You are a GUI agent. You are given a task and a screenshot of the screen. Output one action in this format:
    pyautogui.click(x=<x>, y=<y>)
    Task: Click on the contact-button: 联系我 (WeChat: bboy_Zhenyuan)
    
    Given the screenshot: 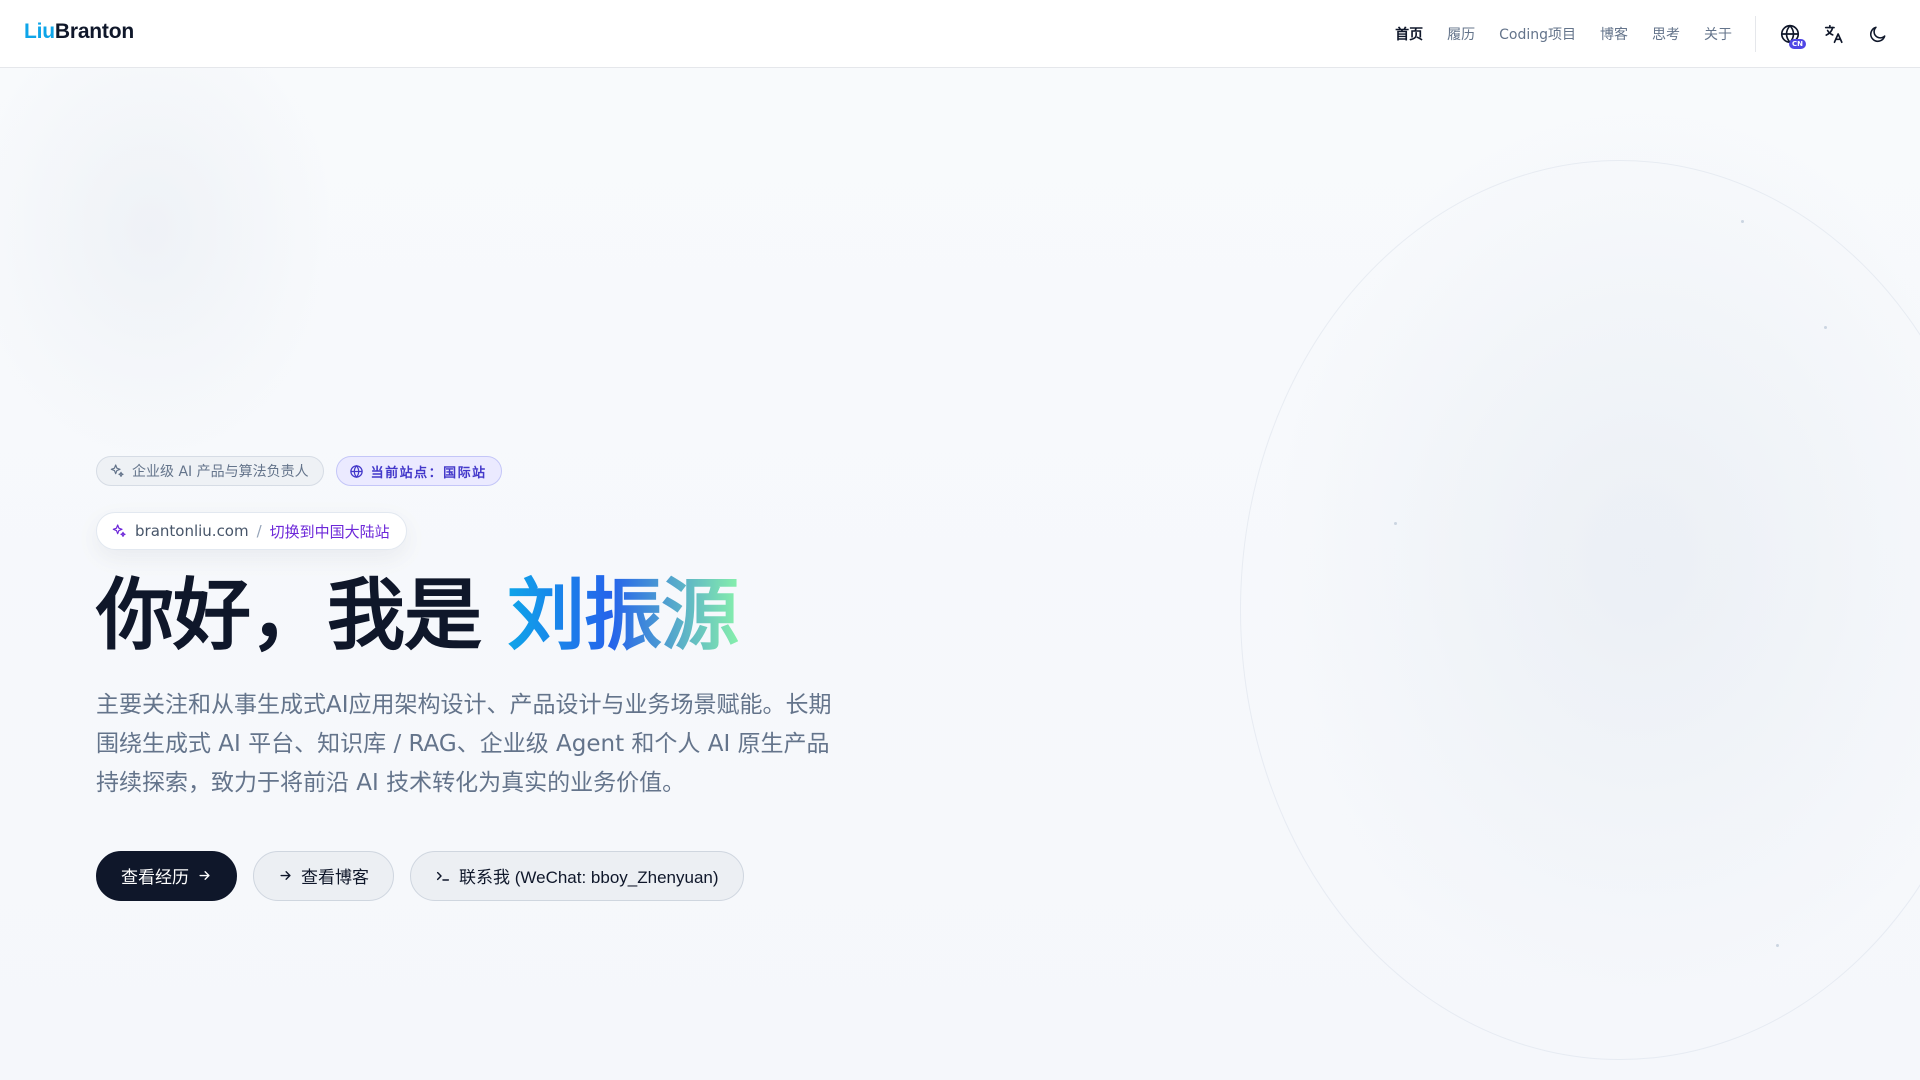 What is the action you would take?
    pyautogui.click(x=577, y=875)
    